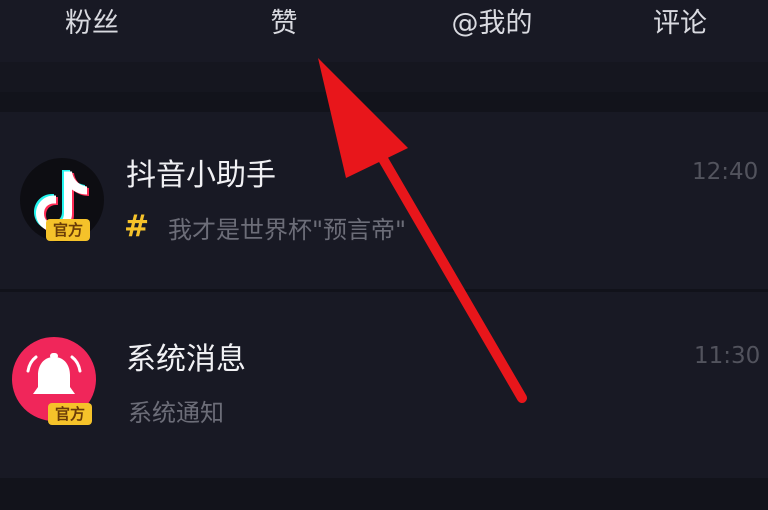 Image resolution: width=768 pixels, height=510 pixels. I want to click on hashtag-icon: #, so click(137, 226).